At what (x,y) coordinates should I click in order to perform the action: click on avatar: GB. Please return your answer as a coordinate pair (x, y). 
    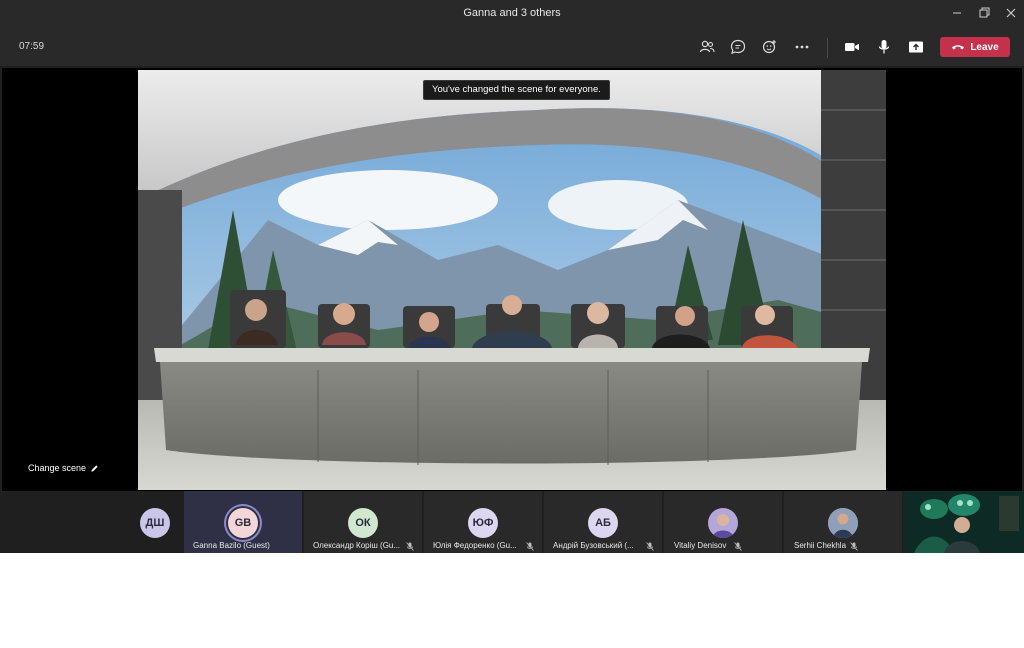
    Looking at the image, I should click on (243, 523).